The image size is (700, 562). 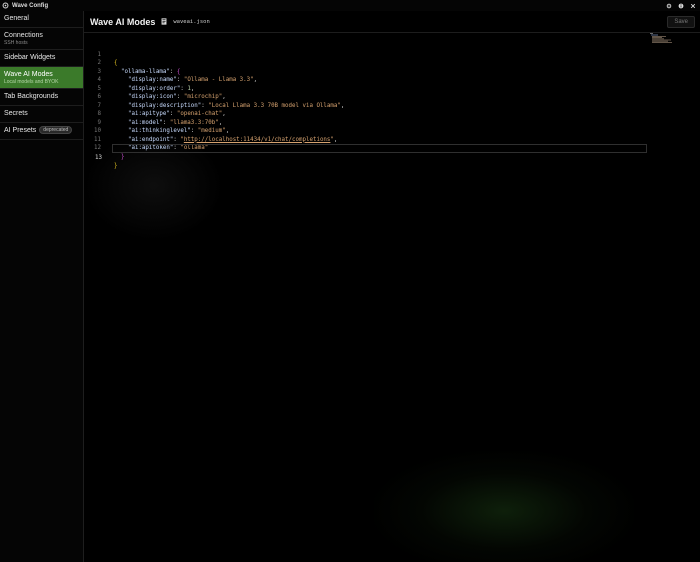 What do you see at coordinates (681, 21) in the screenshot?
I see `save-button: Save` at bounding box center [681, 21].